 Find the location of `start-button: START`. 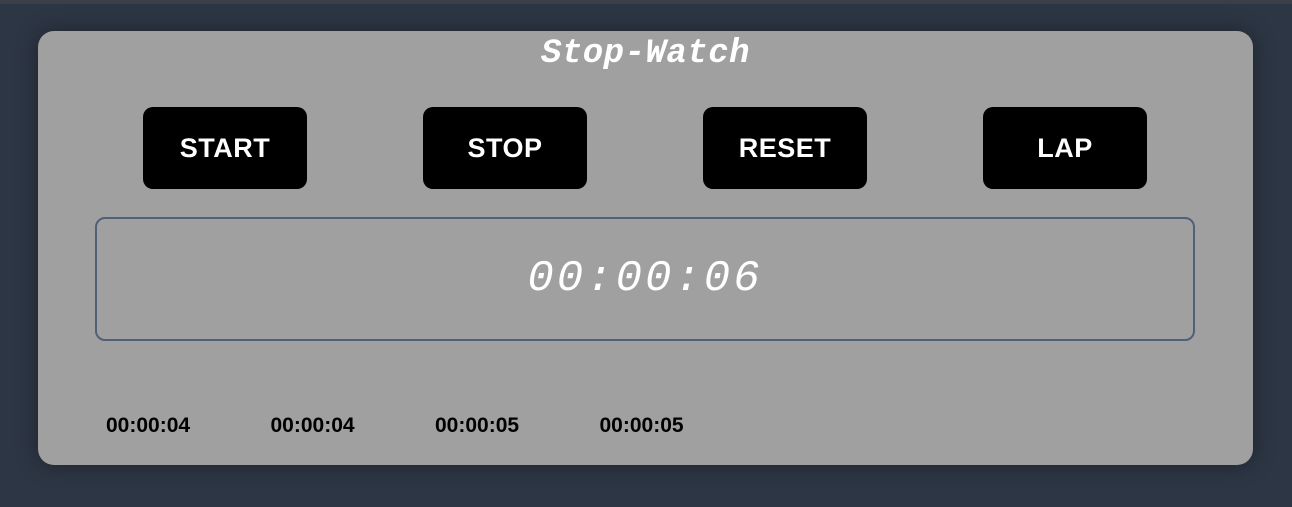

start-button: START is located at coordinates (225, 148).